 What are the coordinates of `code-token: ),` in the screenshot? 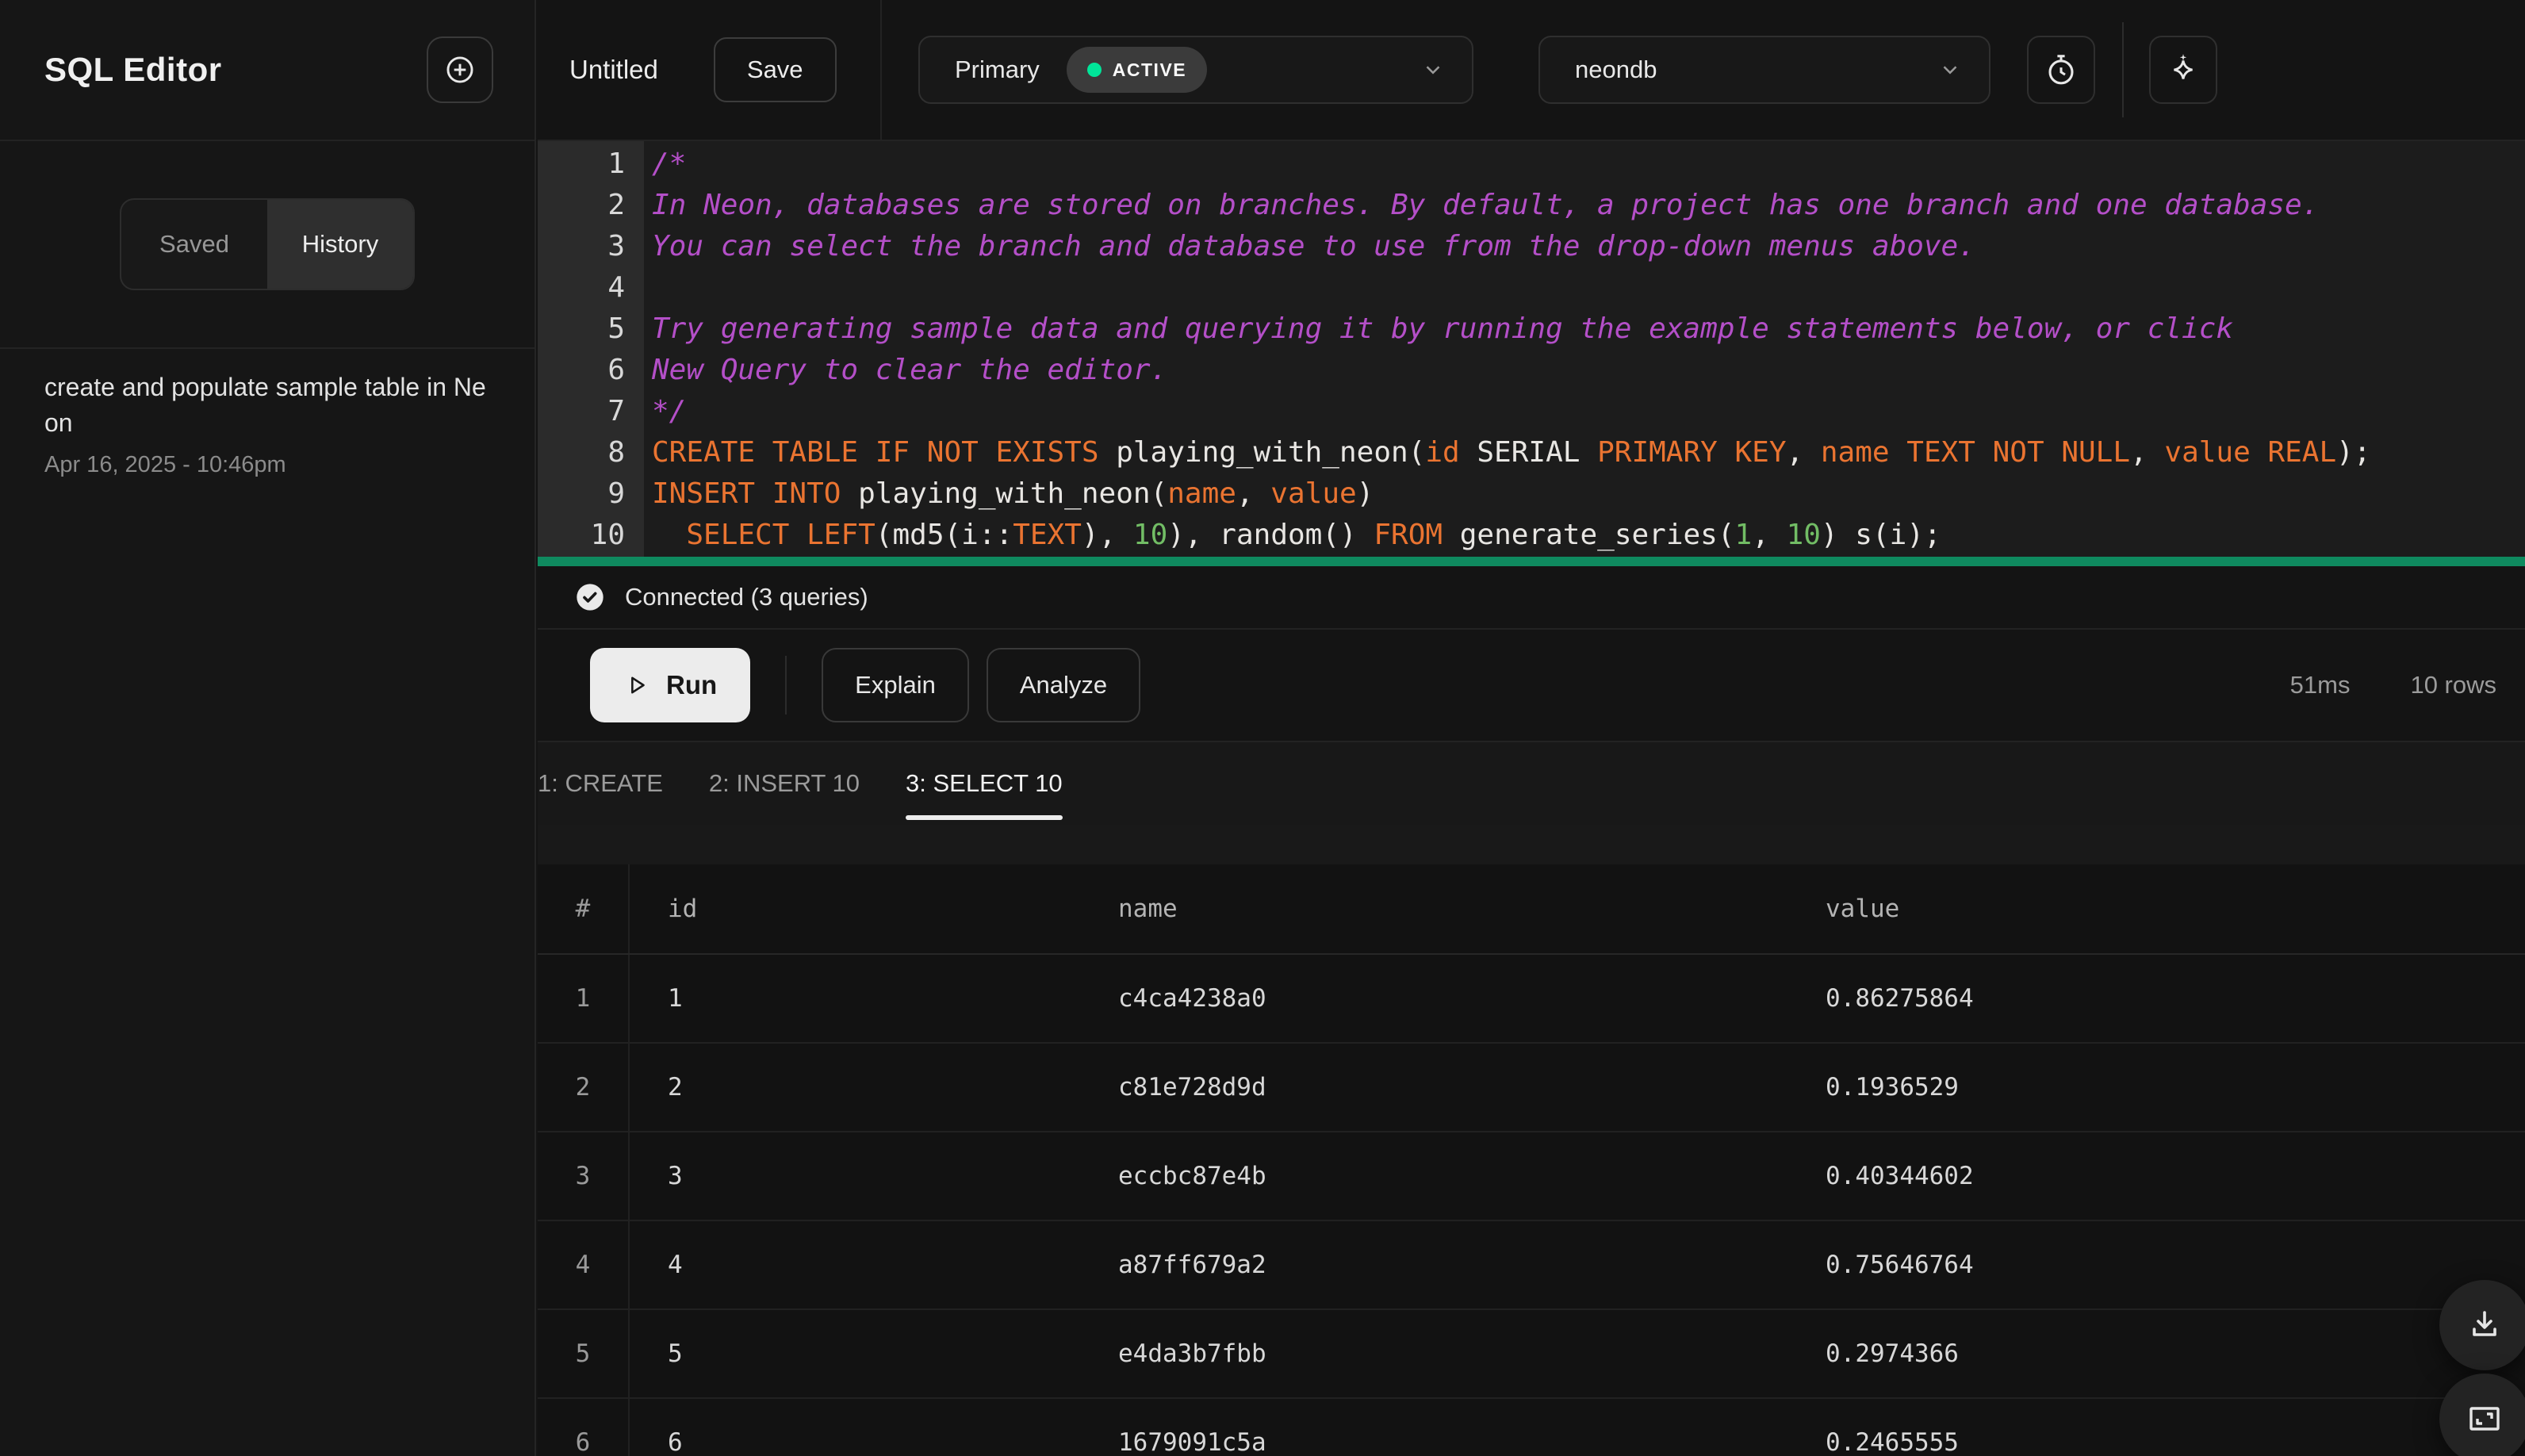 It's located at (1107, 534).